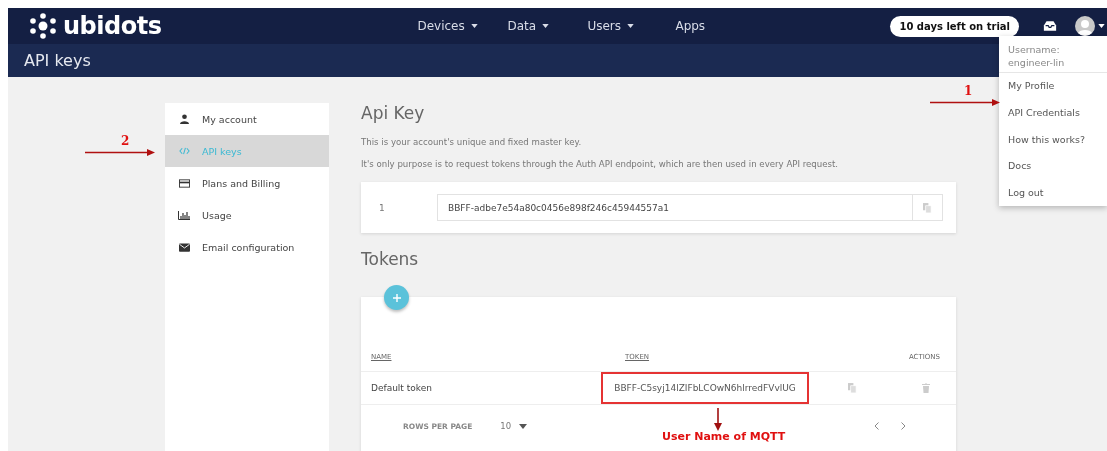 This screenshot has width=1107, height=451. I want to click on menu-item: My Profile, so click(1053, 86).